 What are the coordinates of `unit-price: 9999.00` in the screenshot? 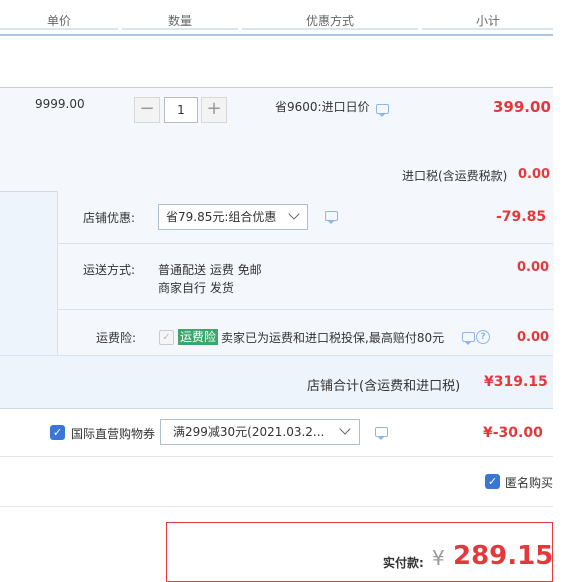 It's located at (60, 104).